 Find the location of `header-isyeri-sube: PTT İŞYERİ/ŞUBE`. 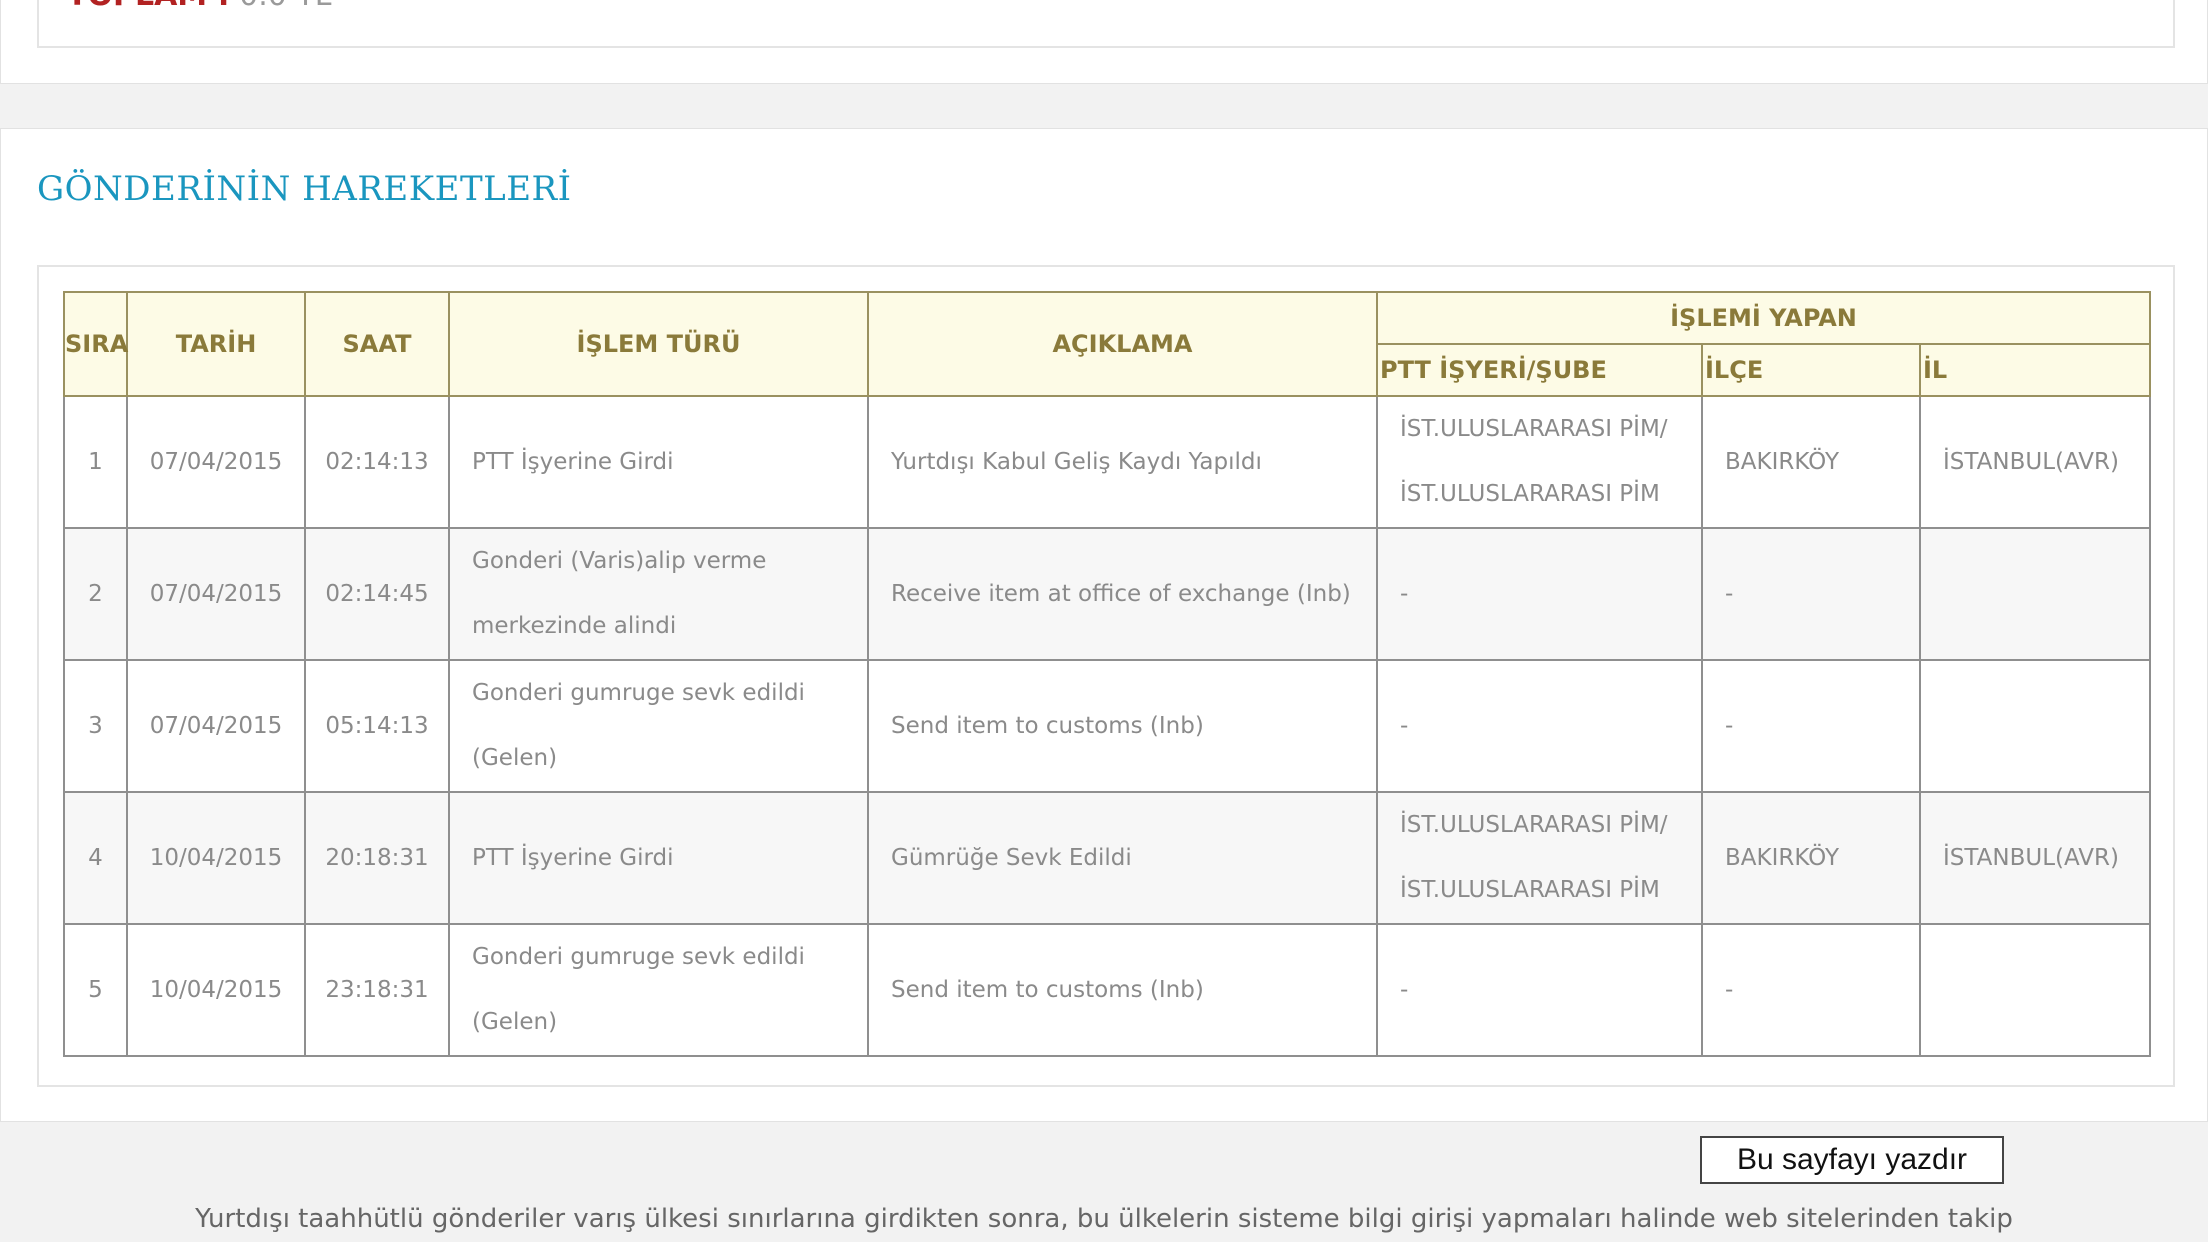

header-isyeri-sube: PTT İŞYERİ/ŞUBE is located at coordinates (1539, 370).